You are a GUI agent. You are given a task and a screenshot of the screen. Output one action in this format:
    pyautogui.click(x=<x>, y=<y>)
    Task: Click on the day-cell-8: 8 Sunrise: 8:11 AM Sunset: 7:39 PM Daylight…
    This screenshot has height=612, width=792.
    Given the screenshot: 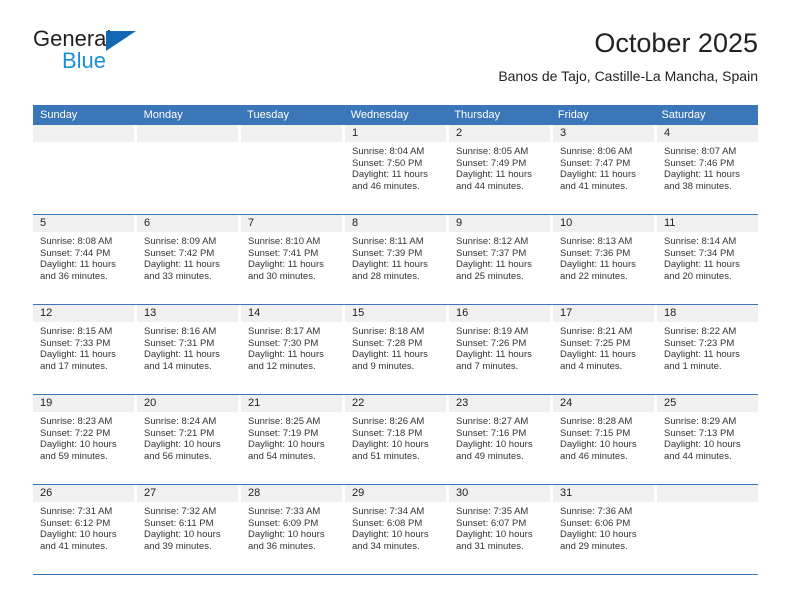 What is the action you would take?
    pyautogui.click(x=397, y=259)
    